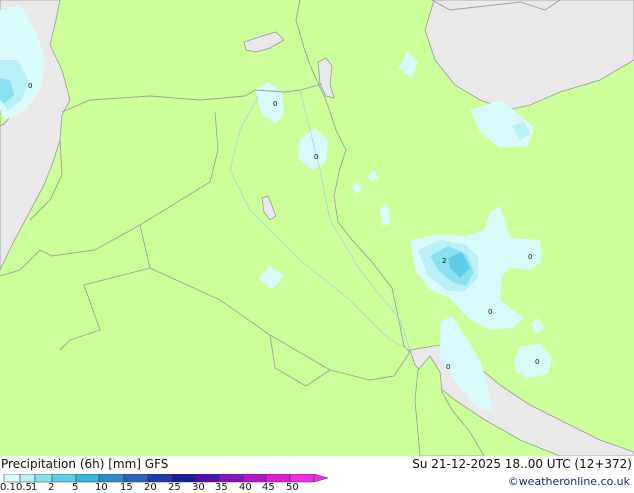 This screenshot has height=493, width=634. I want to click on scale-tick-label: 15, so click(126, 487).